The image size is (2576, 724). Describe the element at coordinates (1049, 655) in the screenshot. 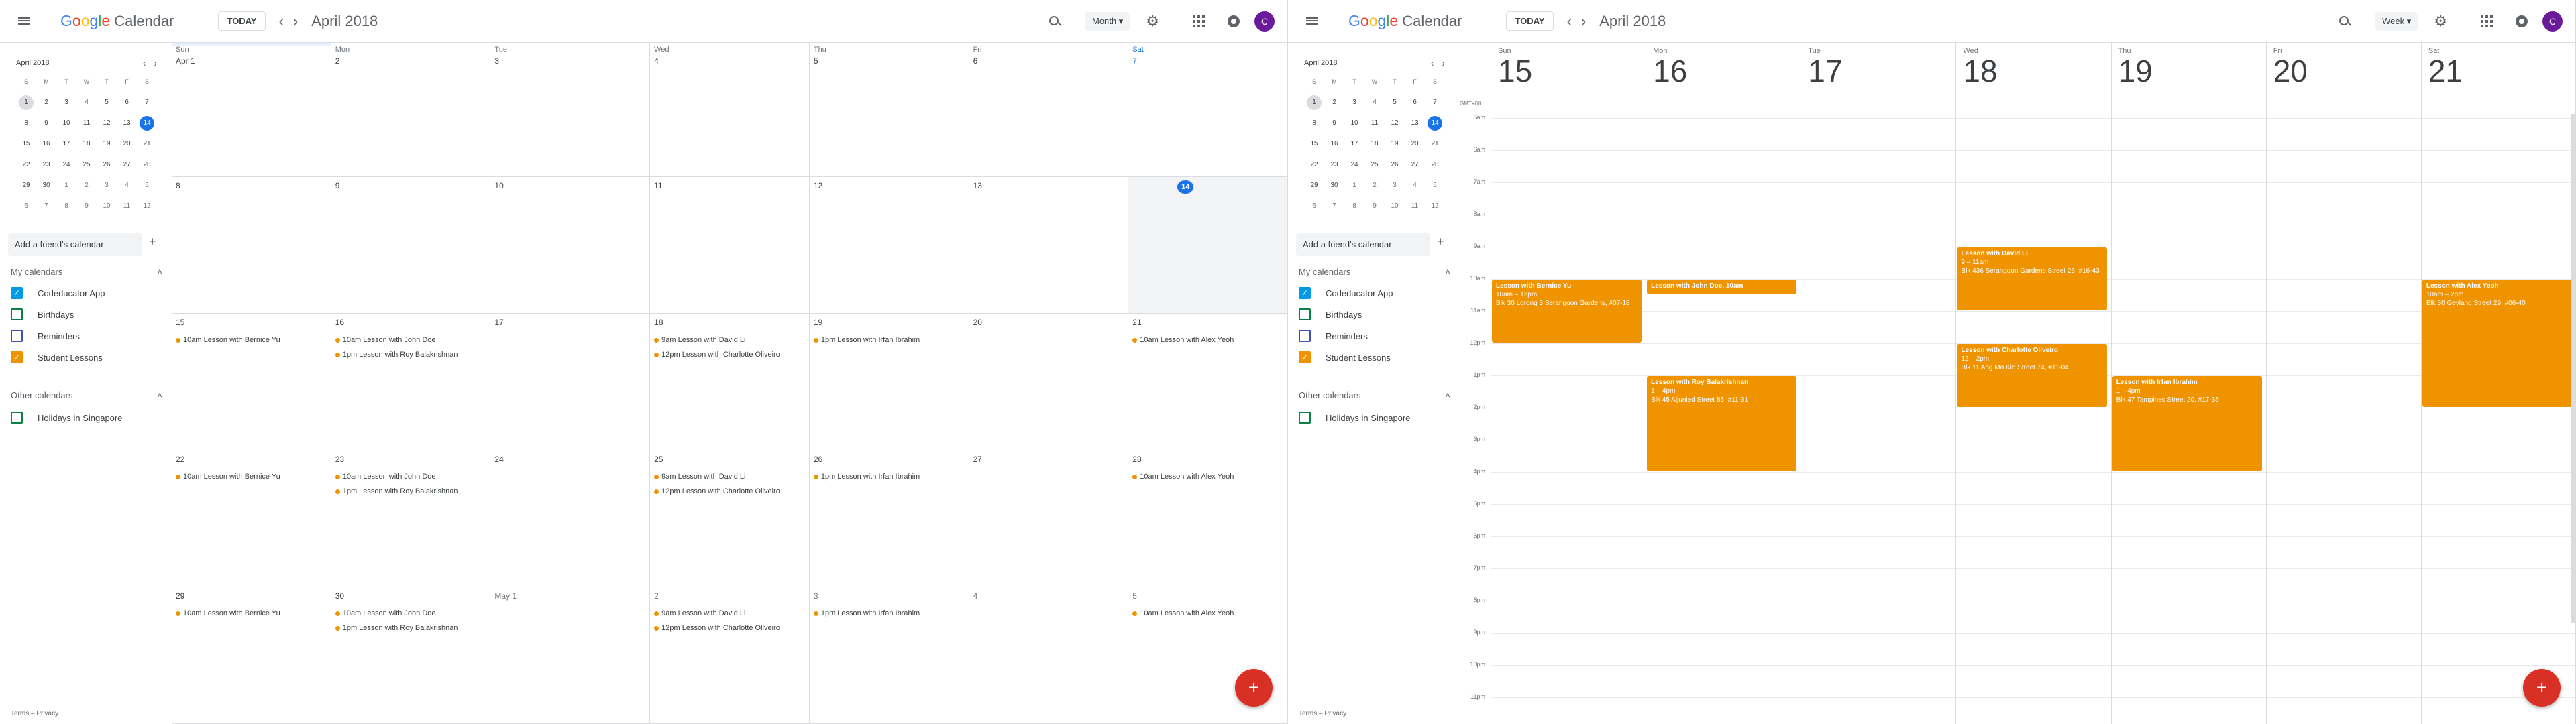

I see `day-cell: 4` at that location.